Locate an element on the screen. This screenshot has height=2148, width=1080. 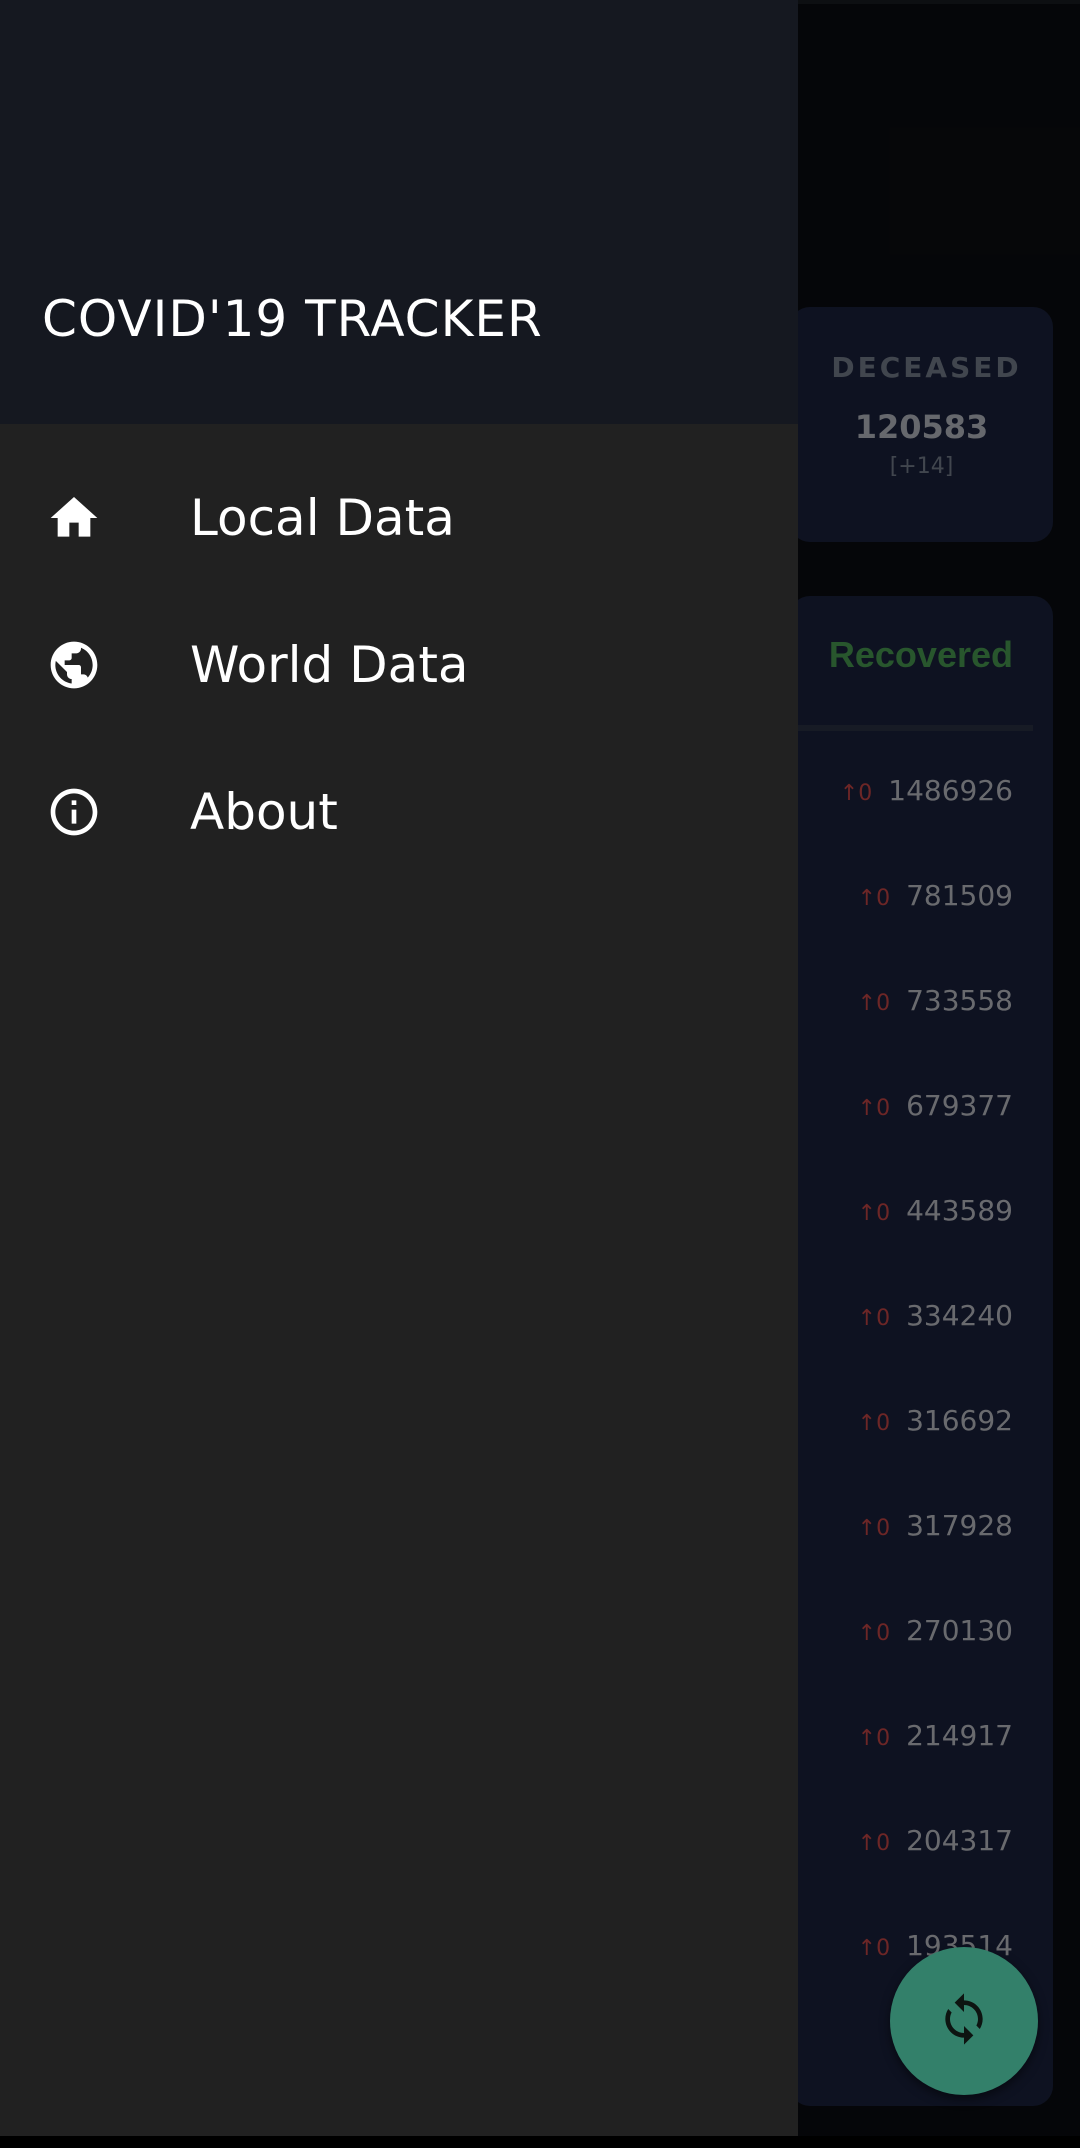
nav-item-local-data: Local Data is located at coordinates (399, 518).